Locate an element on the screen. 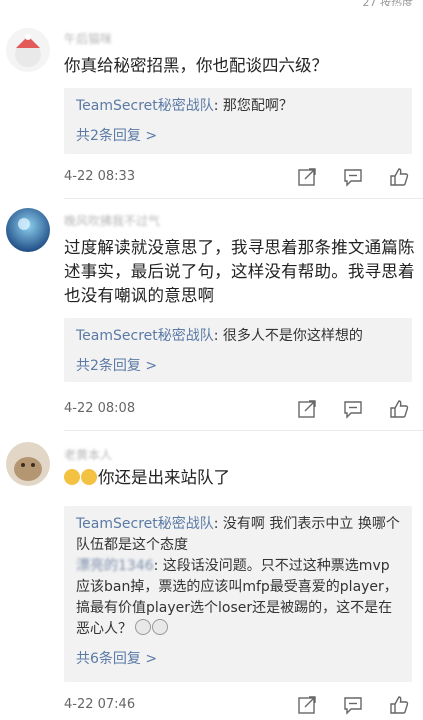 The height and width of the screenshot is (720, 423). comment-meta: 4-22 08:08 is located at coordinates (239, 410).